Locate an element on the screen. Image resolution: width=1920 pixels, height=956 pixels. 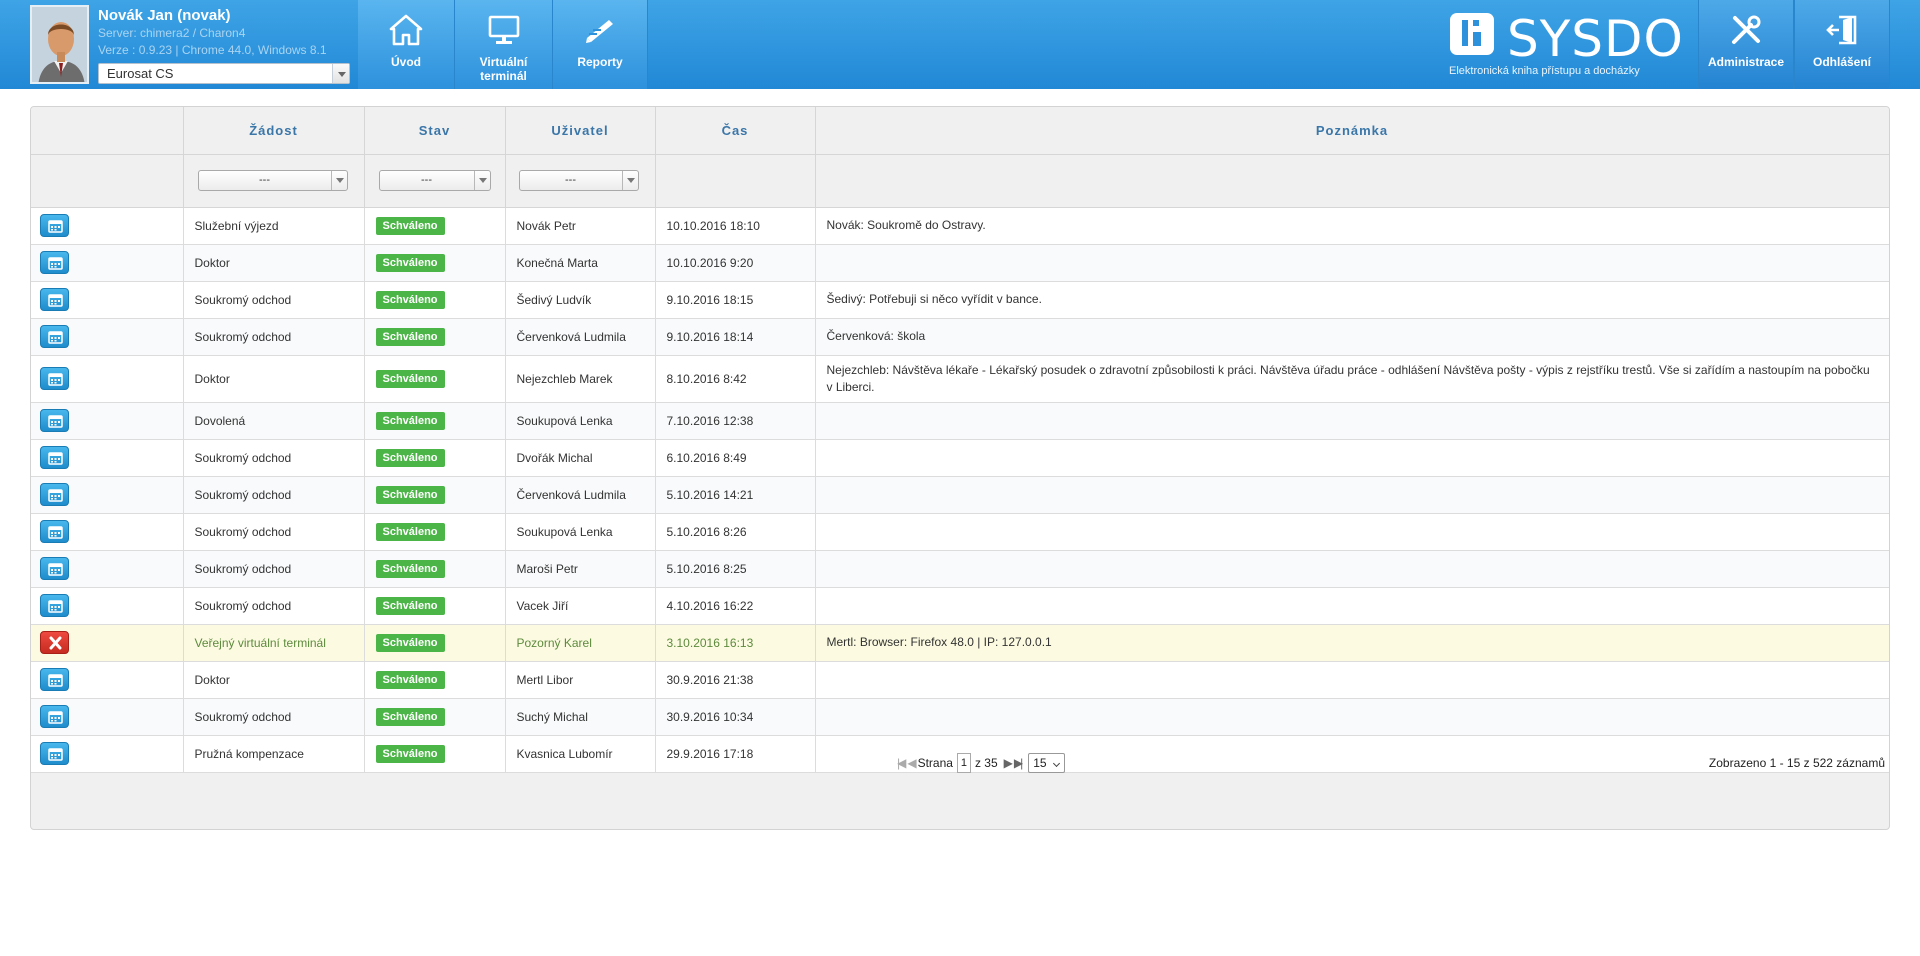
time-cell: 10.10.2016 18:10 is located at coordinates (735, 226).